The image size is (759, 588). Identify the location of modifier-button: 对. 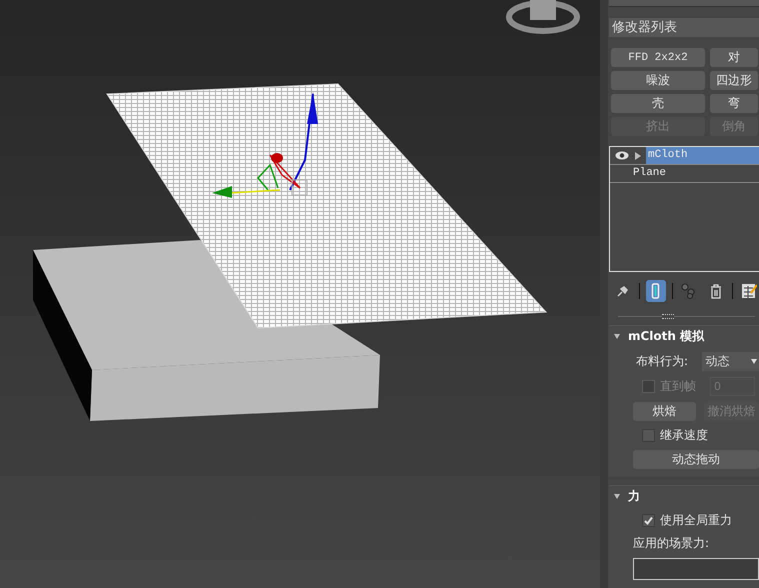
(734, 57).